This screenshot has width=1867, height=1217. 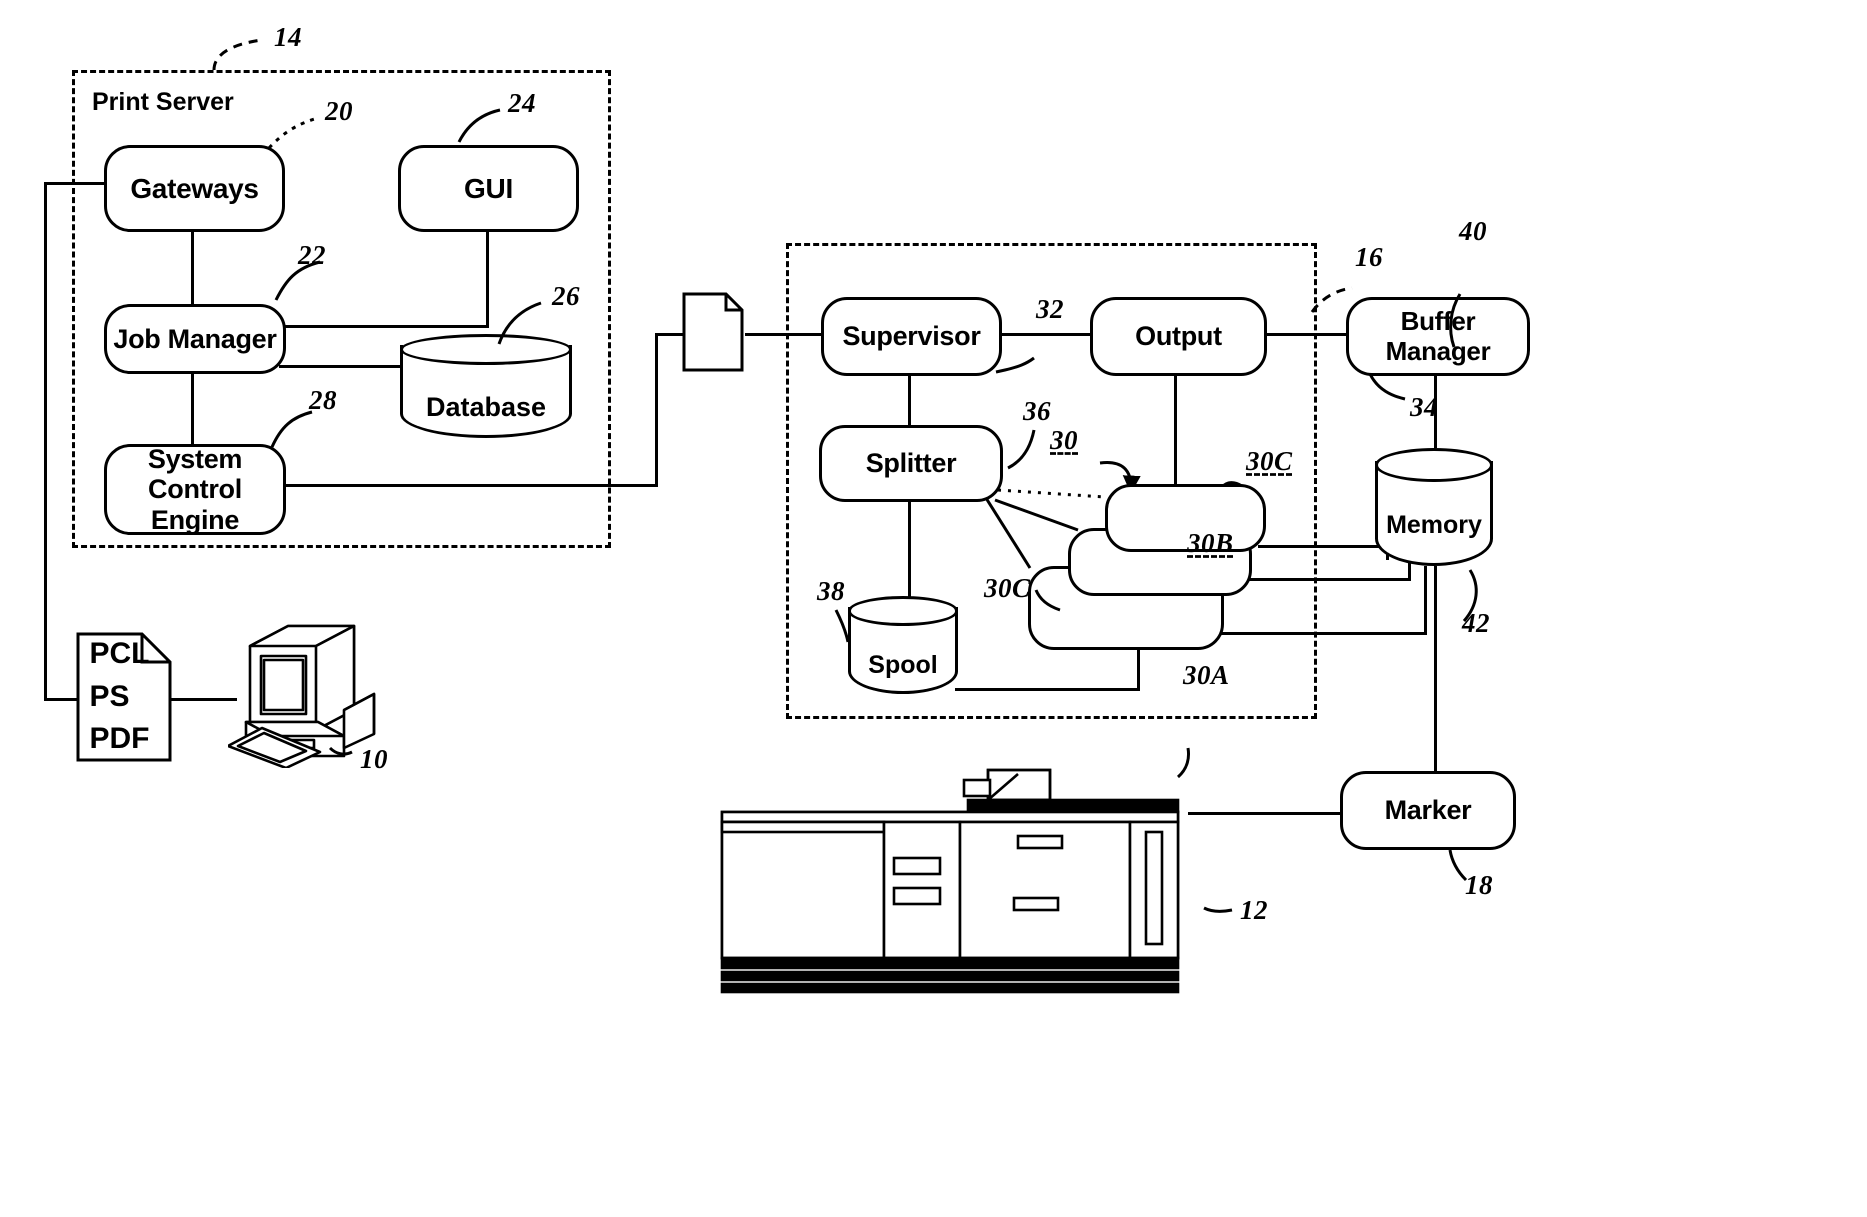 I want to click on box-raster-30c, so click(x=1185, y=518).